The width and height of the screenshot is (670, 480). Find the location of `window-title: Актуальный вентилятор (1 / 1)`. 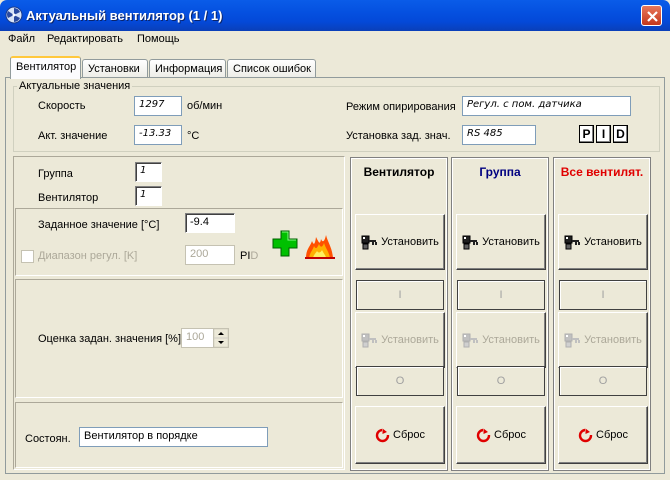

window-title: Актуальный вентилятор (1 / 1) is located at coordinates (124, 15).